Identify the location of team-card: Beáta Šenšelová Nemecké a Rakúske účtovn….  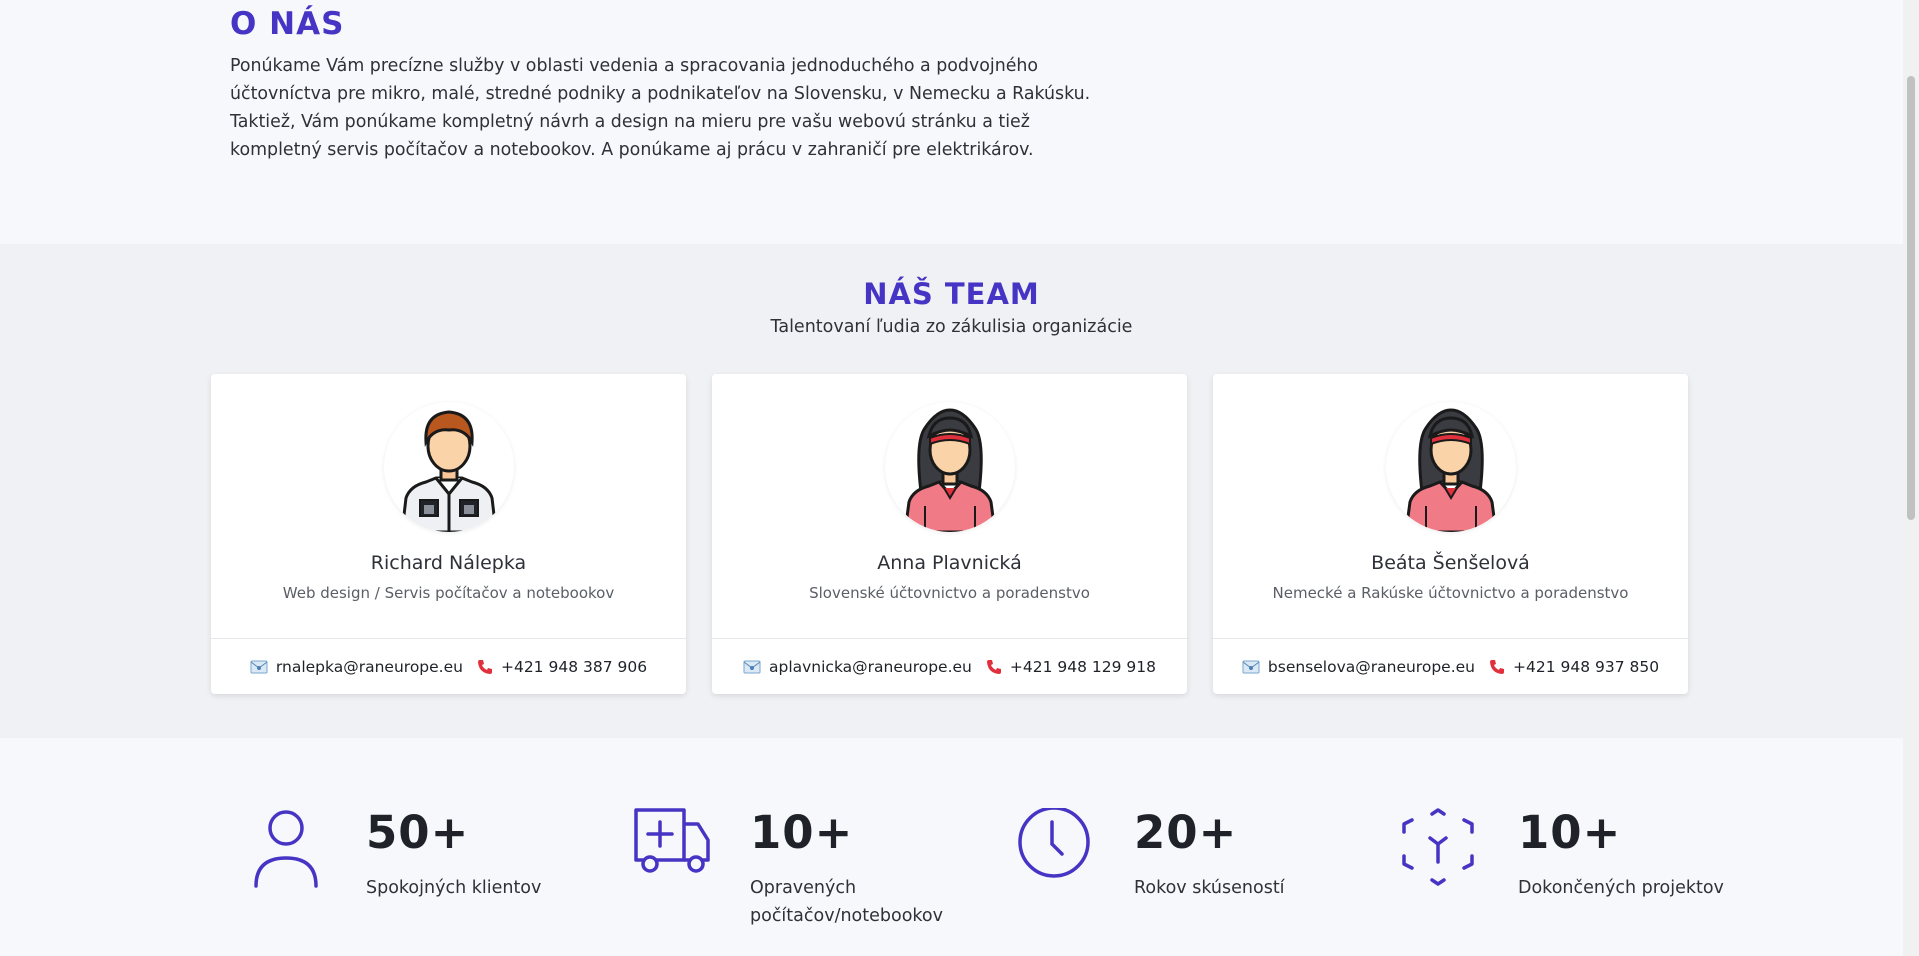
(1450, 534).